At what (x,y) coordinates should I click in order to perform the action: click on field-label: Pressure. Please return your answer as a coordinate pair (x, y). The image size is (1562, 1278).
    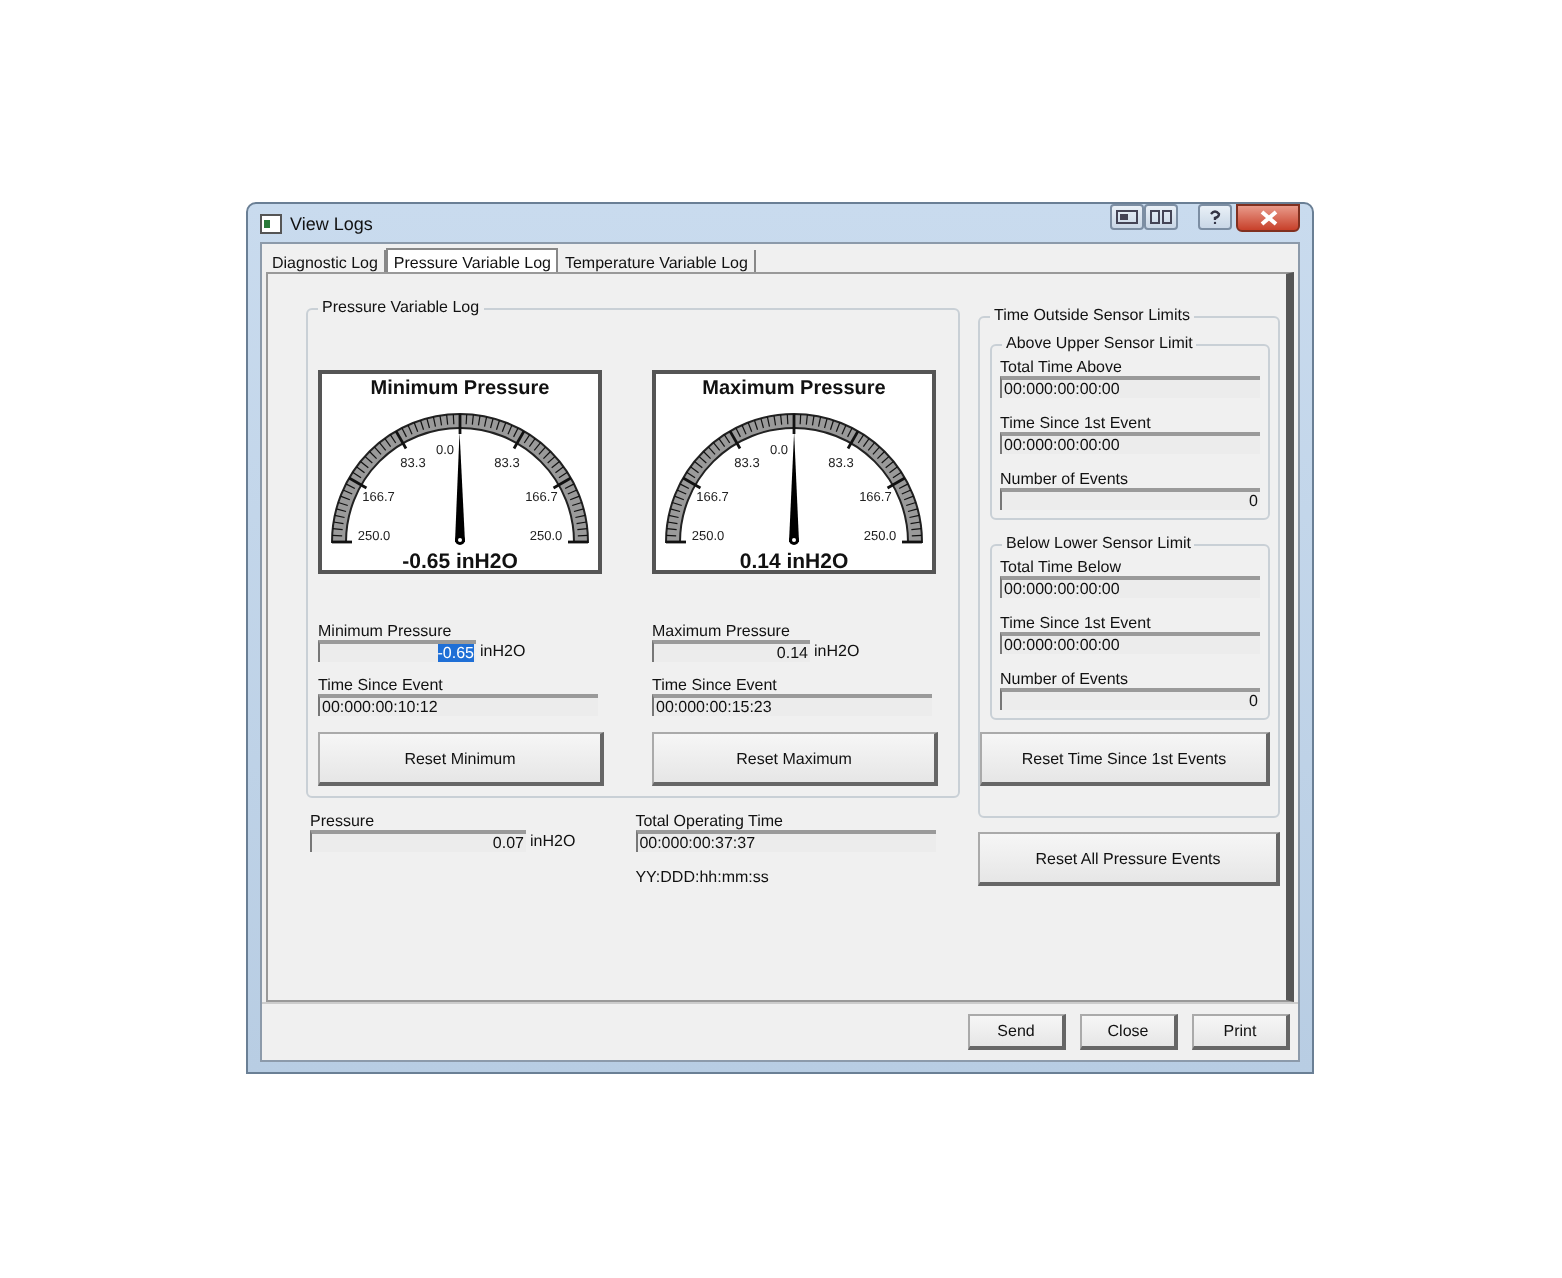
    Looking at the image, I should click on (343, 821).